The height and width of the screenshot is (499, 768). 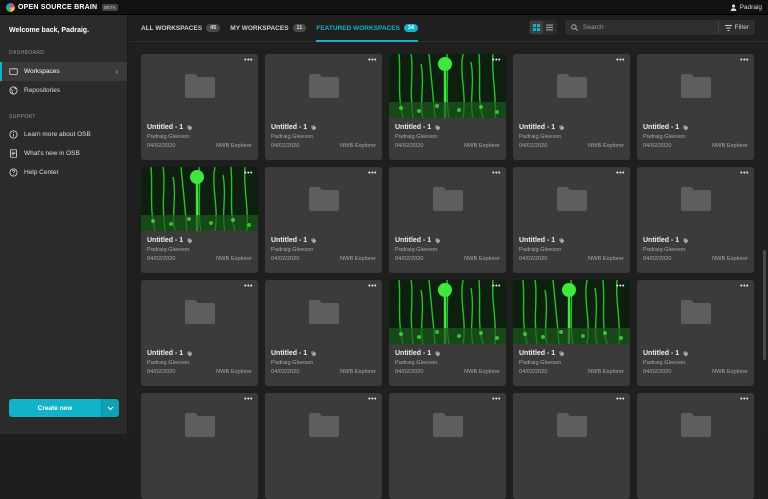 I want to click on list-view-button, so click(x=549, y=27).